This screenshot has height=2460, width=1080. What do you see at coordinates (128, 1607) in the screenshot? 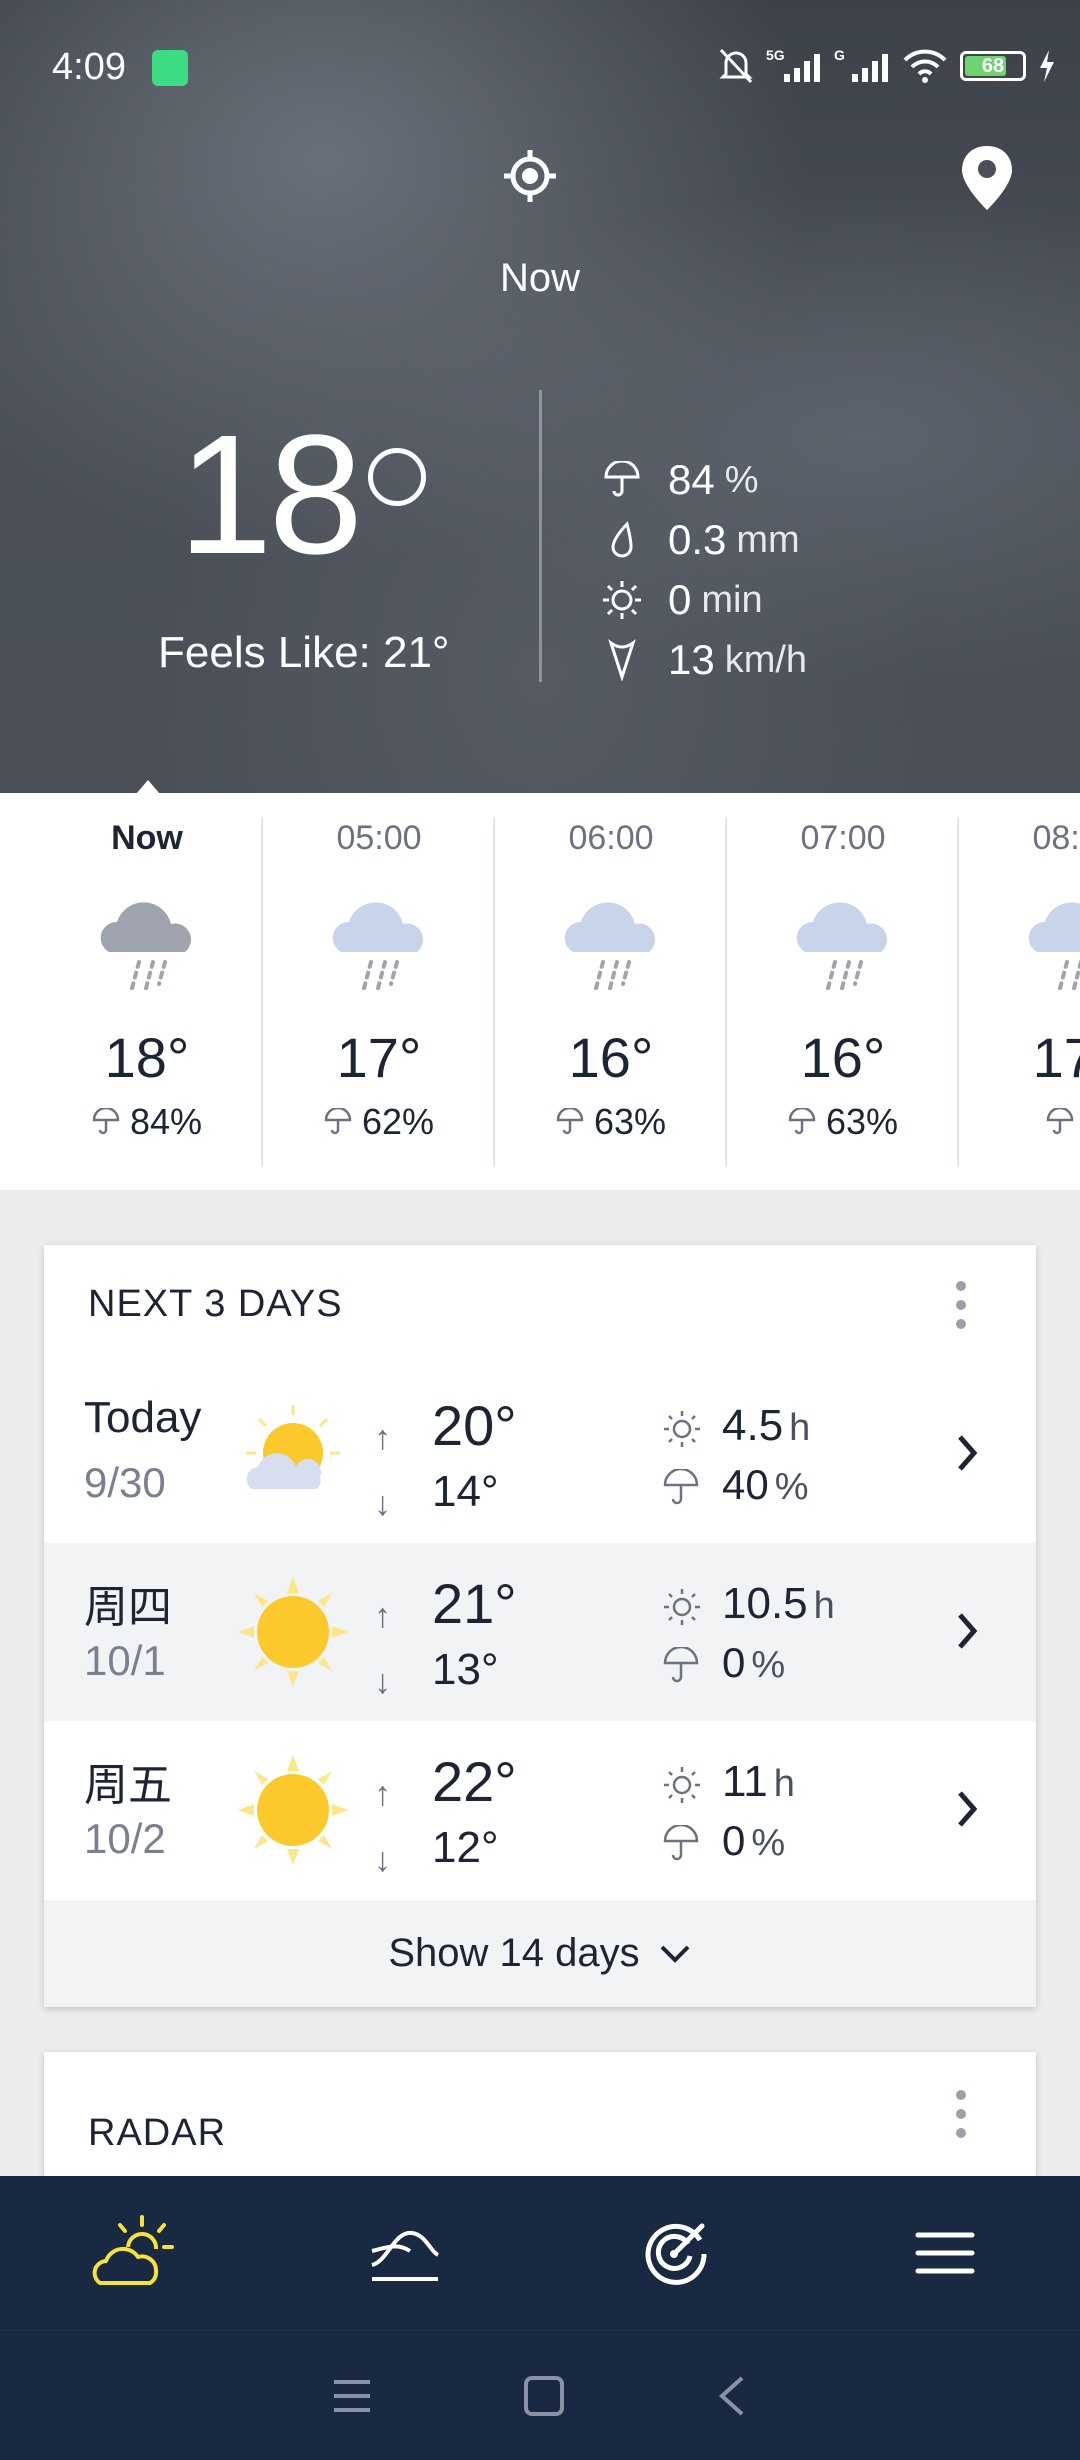
I see `day-name: 周四` at bounding box center [128, 1607].